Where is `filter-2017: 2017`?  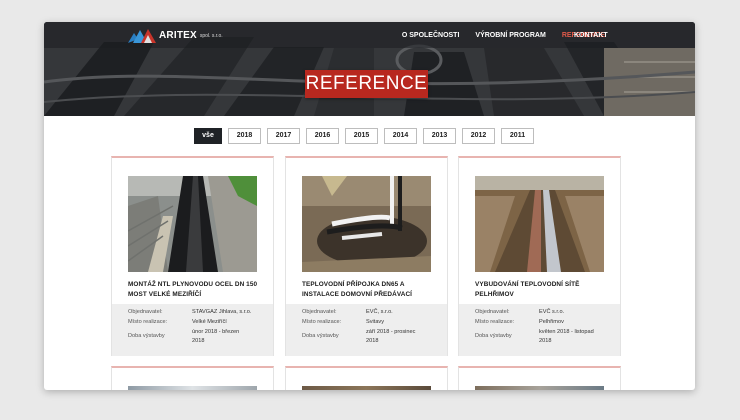 filter-2017: 2017 is located at coordinates (283, 136).